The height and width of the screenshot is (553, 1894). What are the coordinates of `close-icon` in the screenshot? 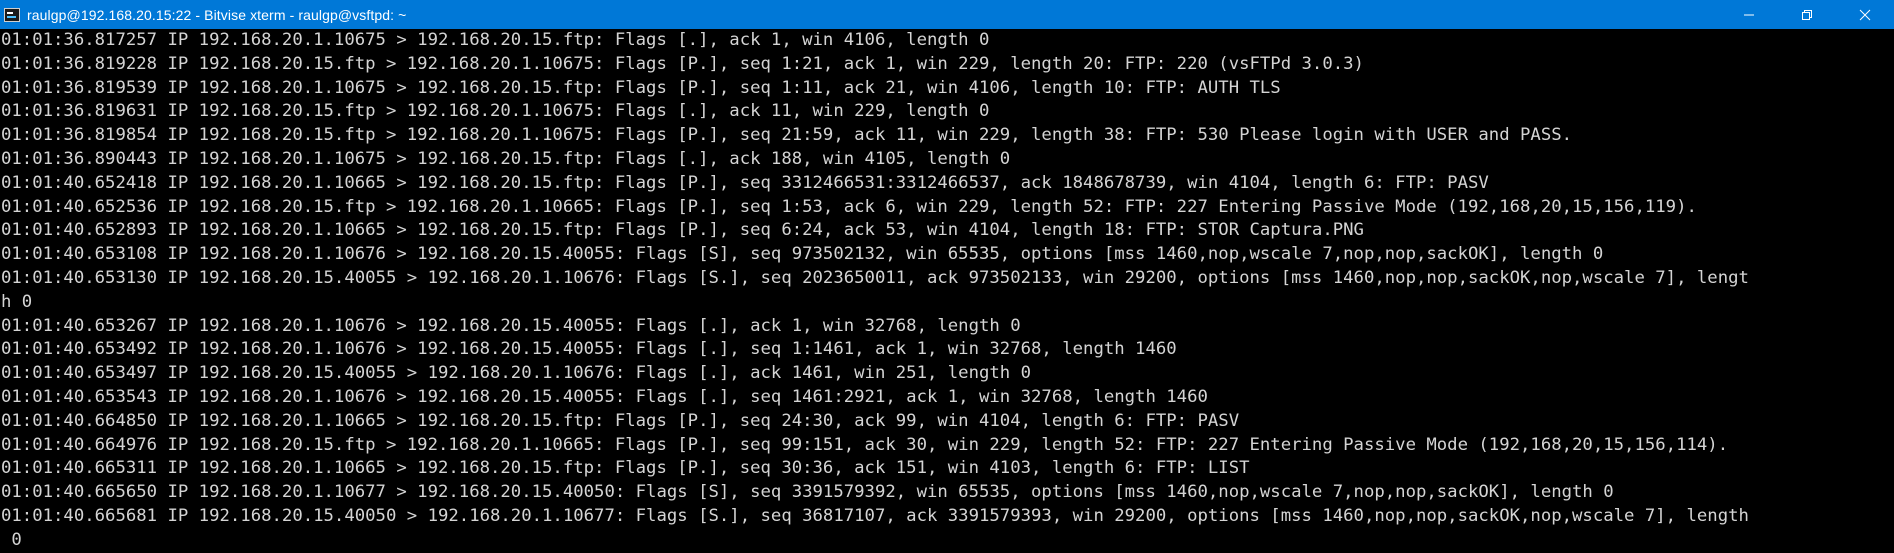 It's located at (1865, 14).